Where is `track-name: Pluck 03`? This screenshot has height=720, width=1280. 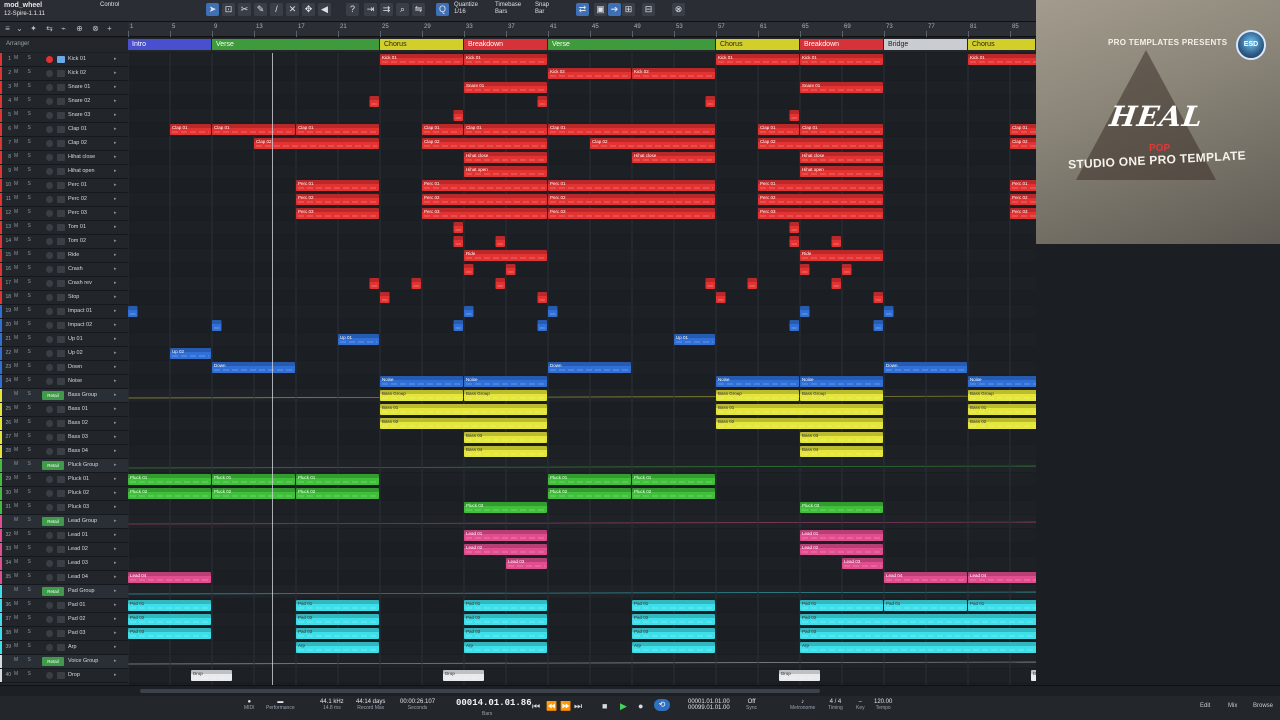 track-name: Pluck 03 is located at coordinates (78, 507).